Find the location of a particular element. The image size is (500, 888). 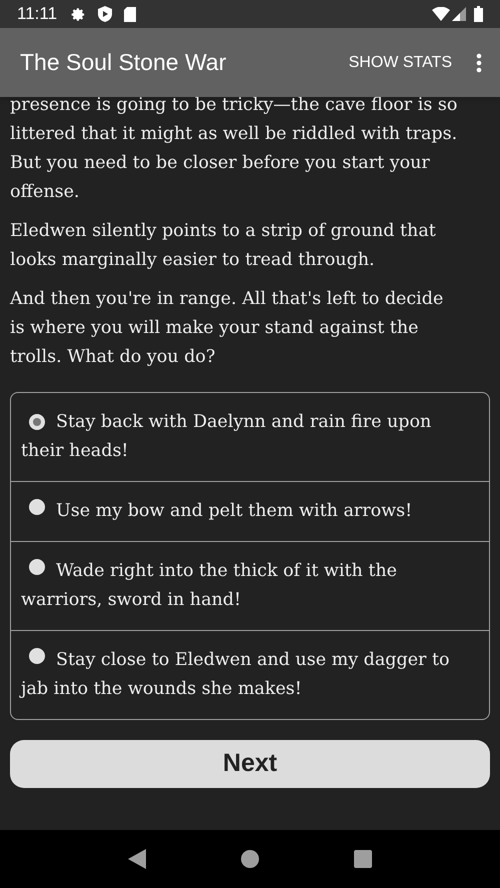

home-icon is located at coordinates (249, 859).